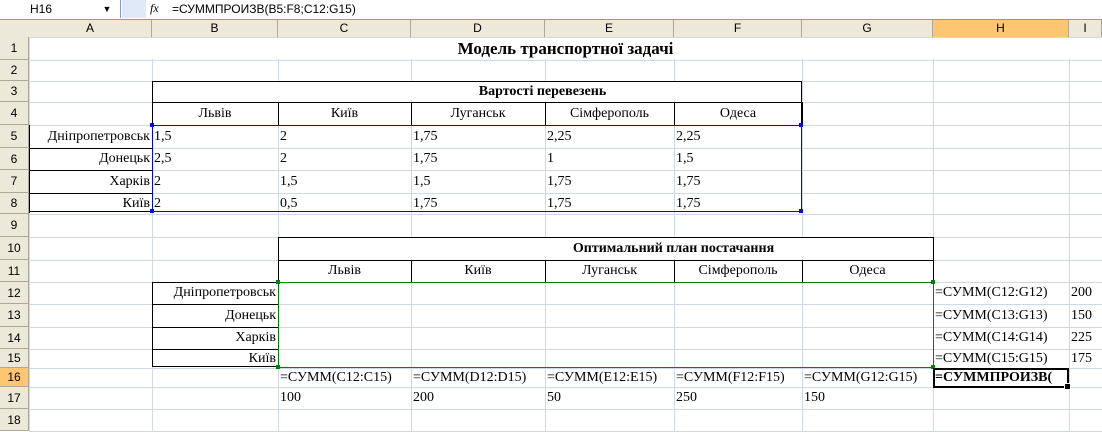 Image resolution: width=1102 pixels, height=432 pixels. What do you see at coordinates (609, 159) in the screenshot?
I see `costs-value: 1` at bounding box center [609, 159].